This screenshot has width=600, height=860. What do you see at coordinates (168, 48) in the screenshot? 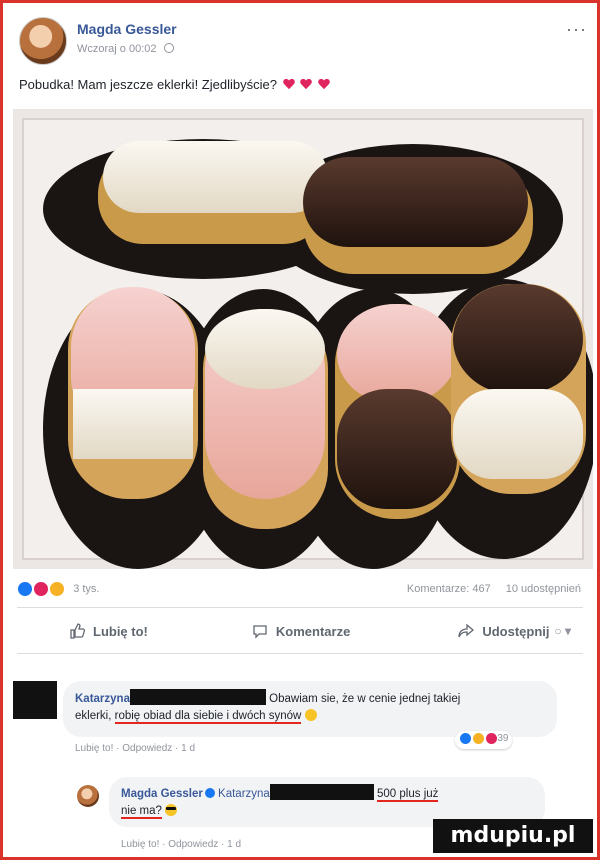
I see `globe-icon` at bounding box center [168, 48].